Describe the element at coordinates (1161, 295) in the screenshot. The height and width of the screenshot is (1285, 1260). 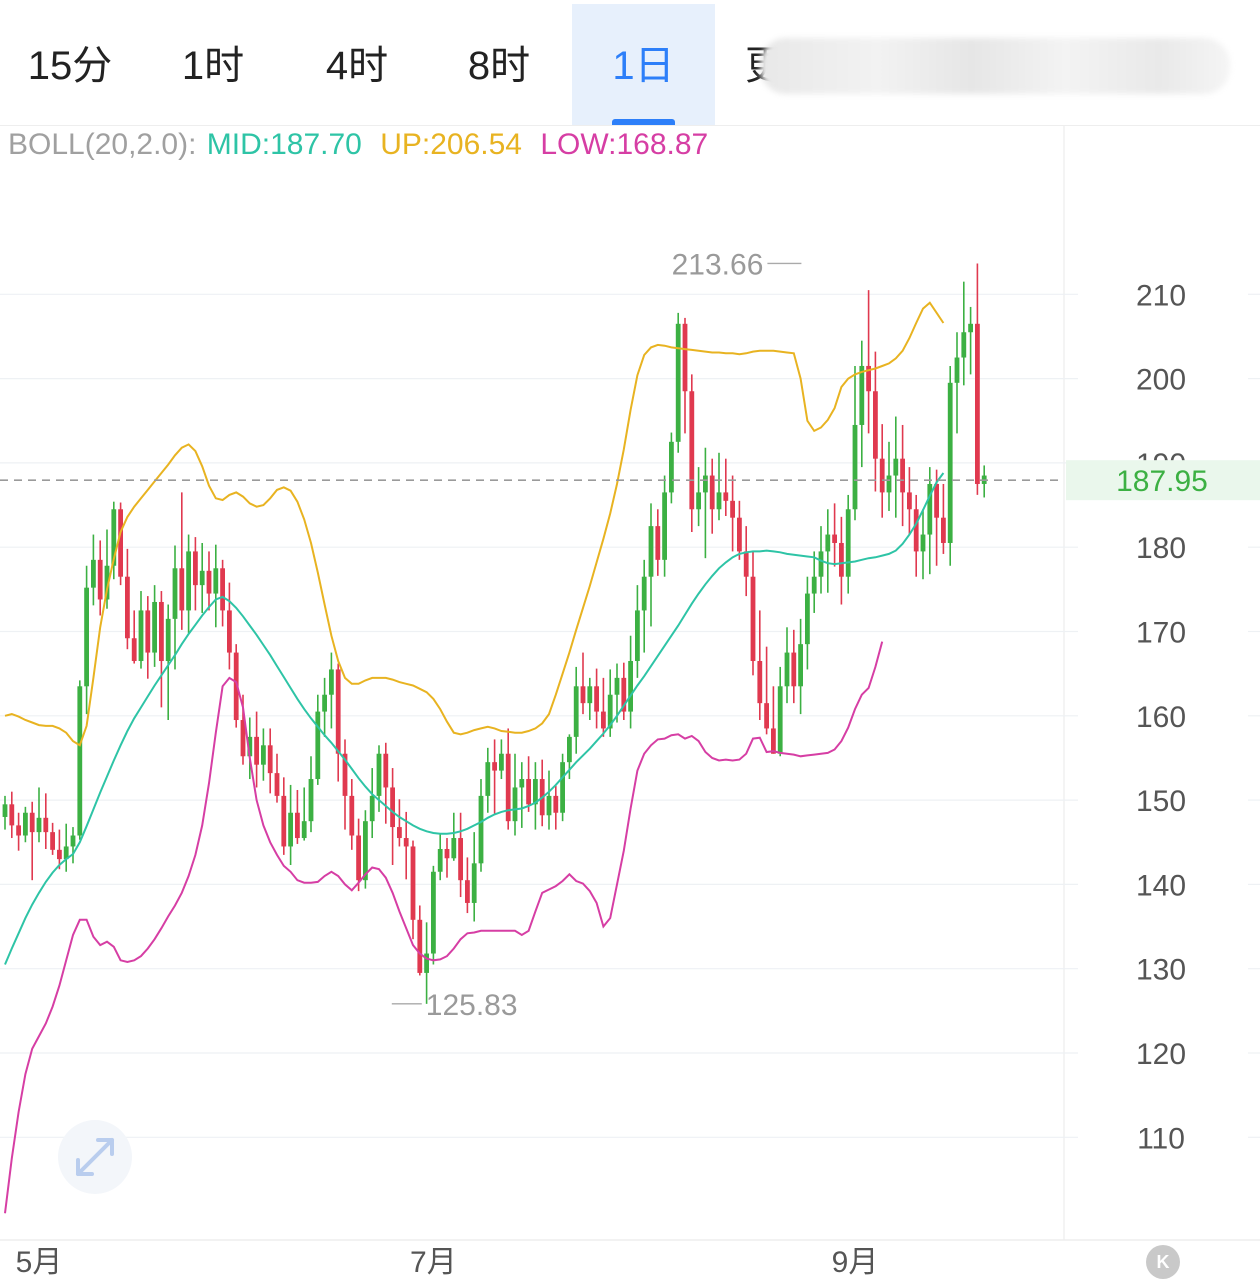
I see `y-tick-label: 210` at that location.